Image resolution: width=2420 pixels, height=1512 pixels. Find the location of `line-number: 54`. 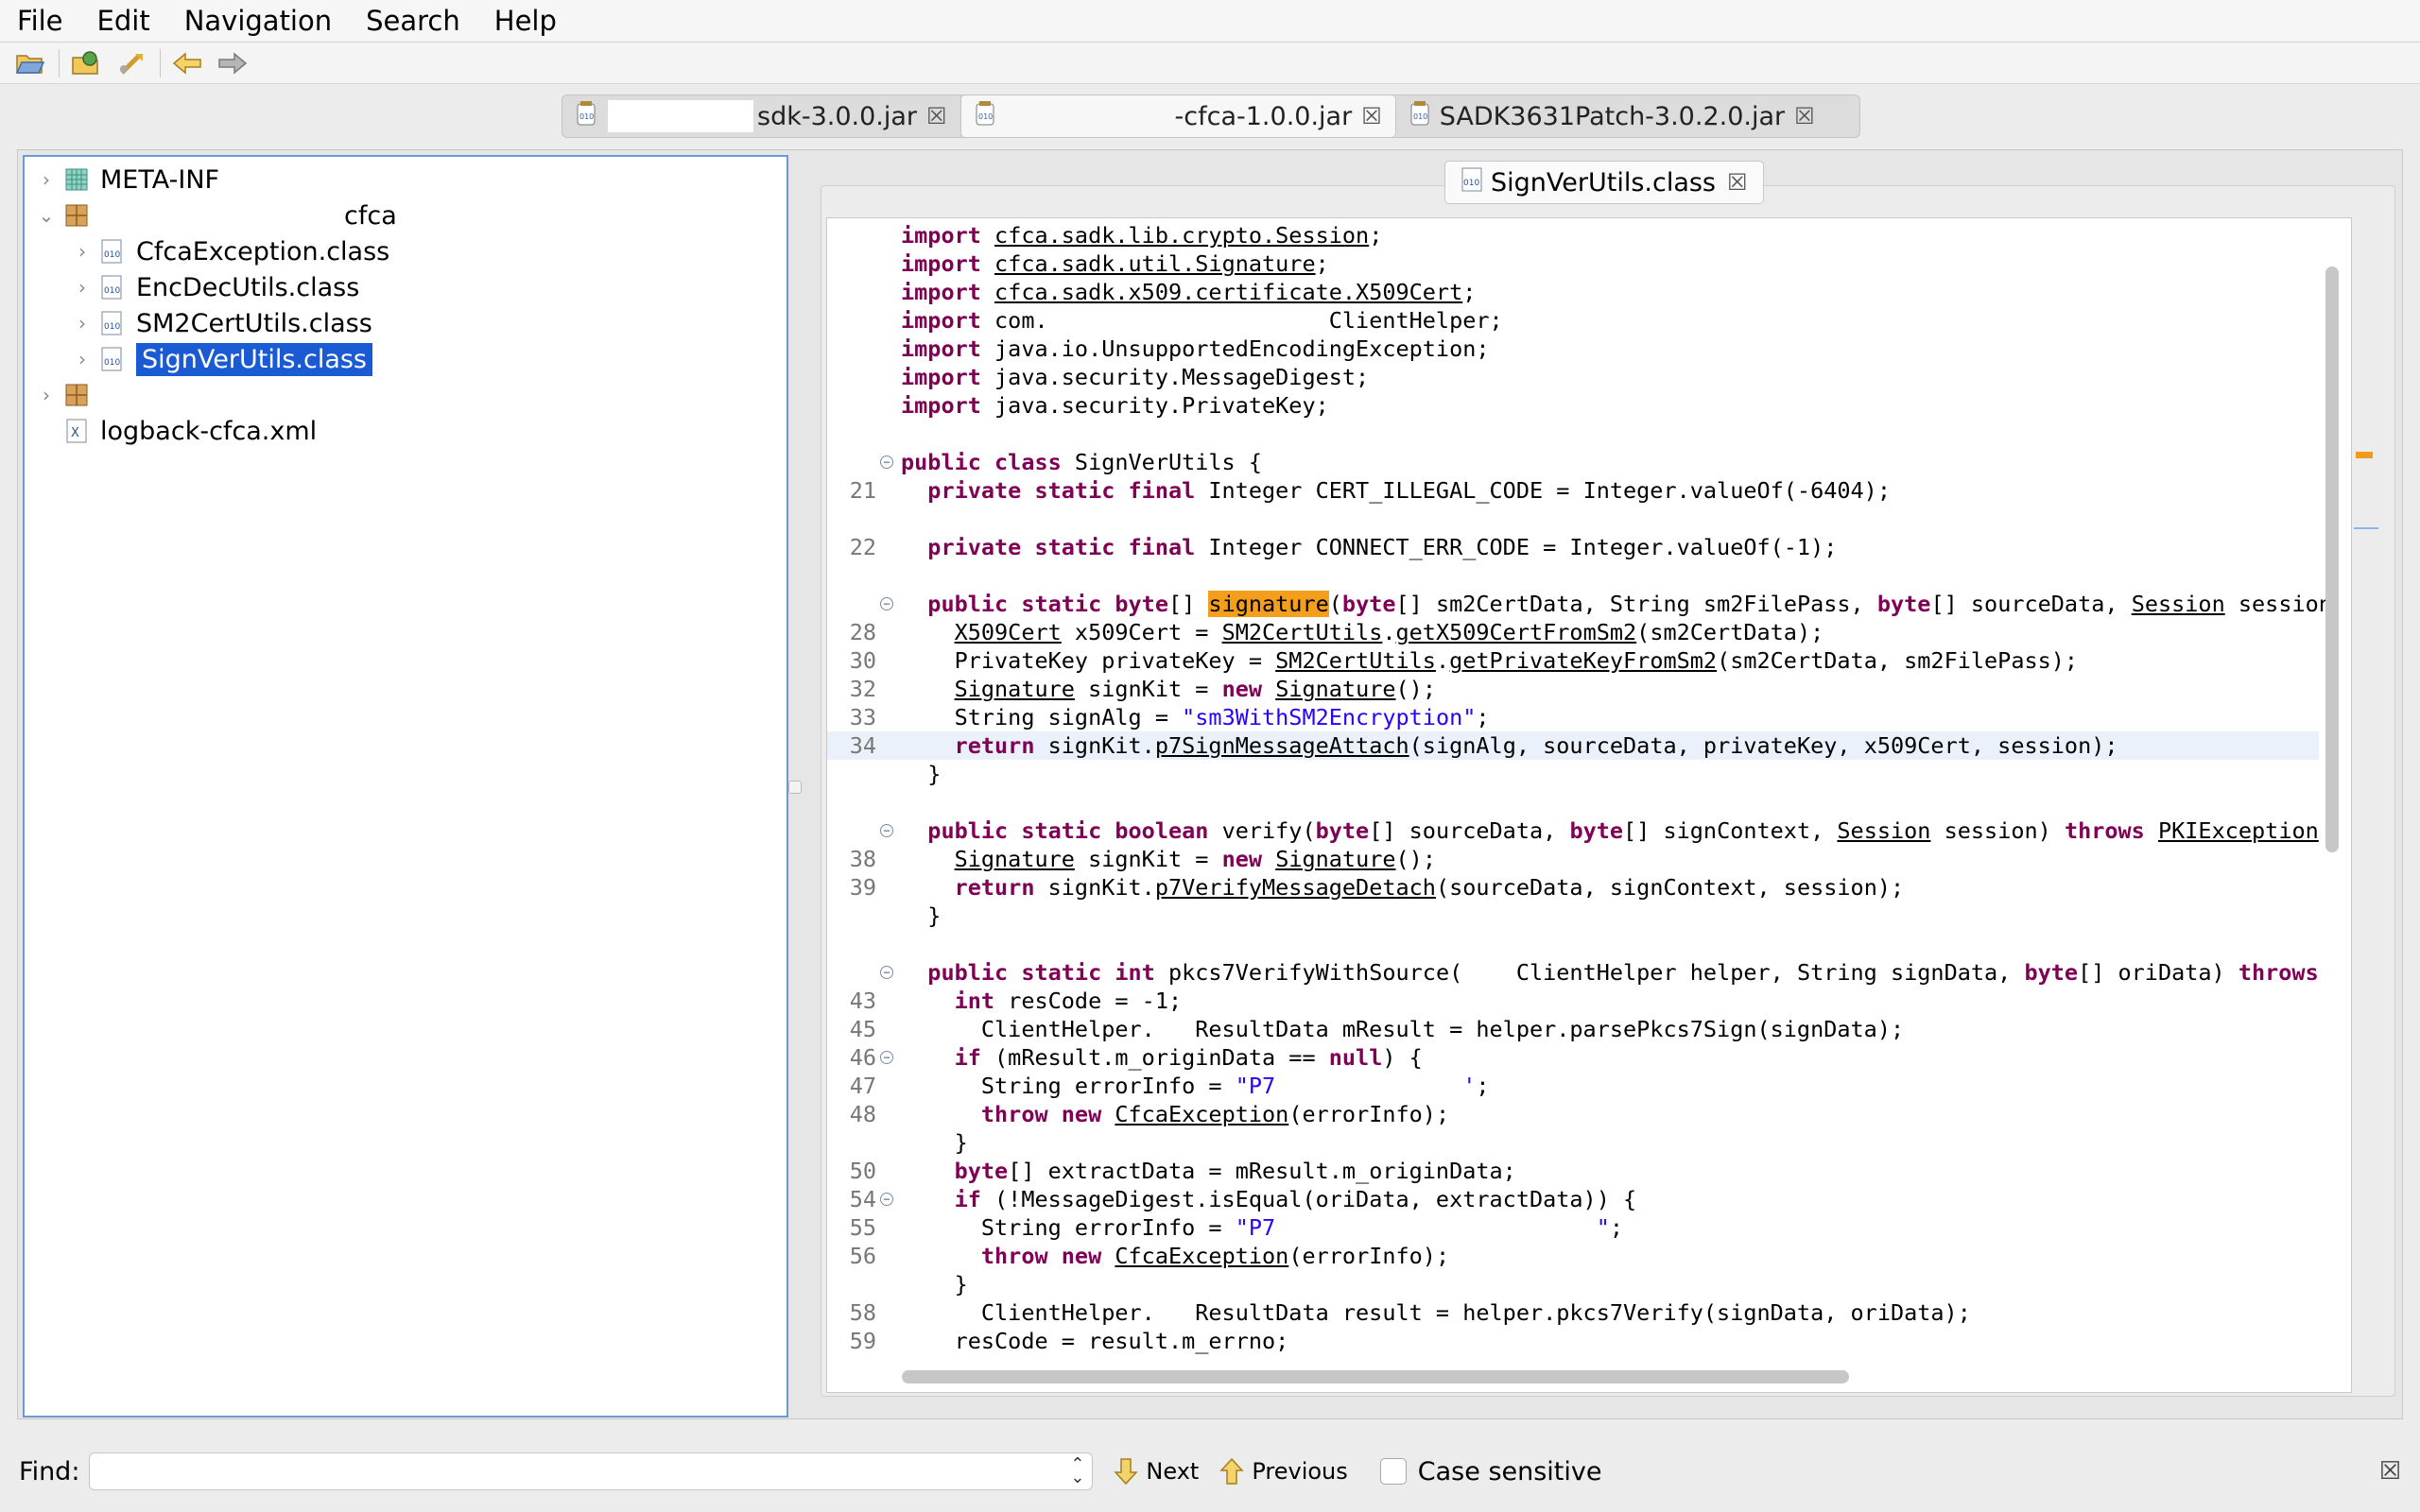

line-number: 54 is located at coordinates (863, 1199).